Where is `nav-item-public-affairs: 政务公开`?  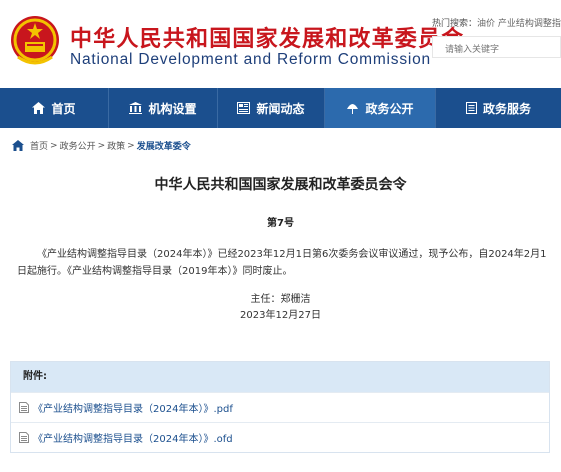
nav-item-public-affairs: 政务公开 is located at coordinates (380, 108).